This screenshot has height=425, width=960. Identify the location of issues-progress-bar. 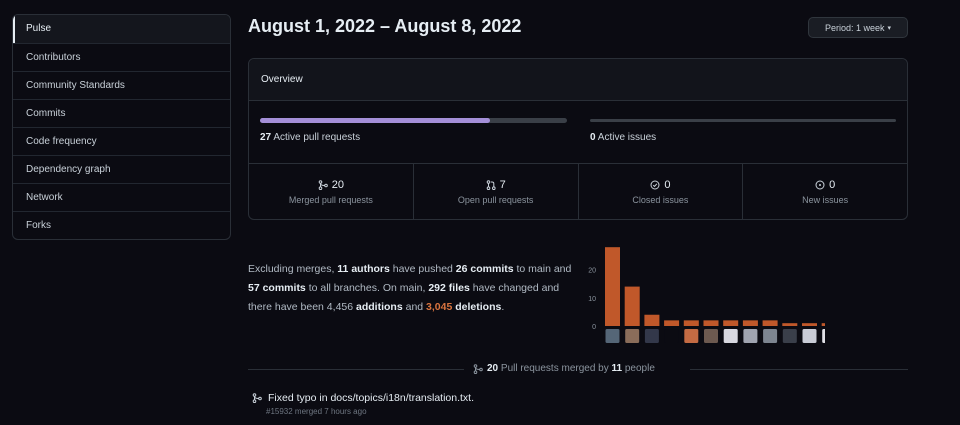
(743, 120).